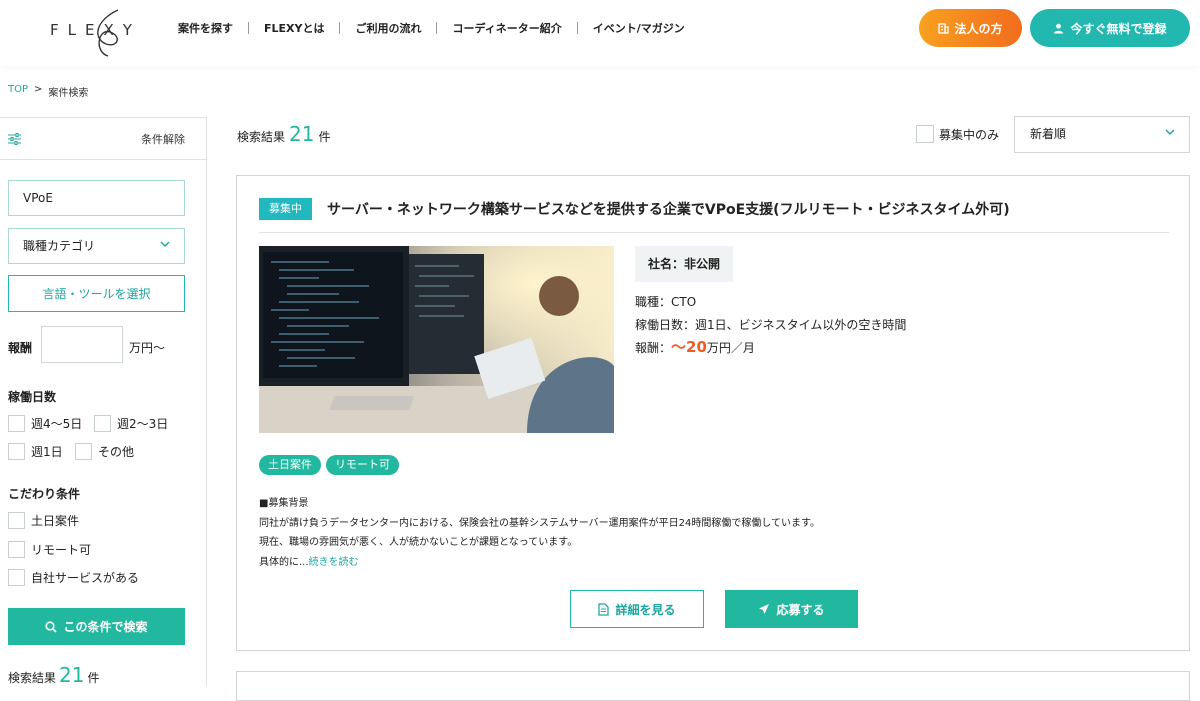 Image resolution: width=1200 pixels, height=701 pixels. I want to click on nav-events: イベント/マガジン, so click(639, 28).